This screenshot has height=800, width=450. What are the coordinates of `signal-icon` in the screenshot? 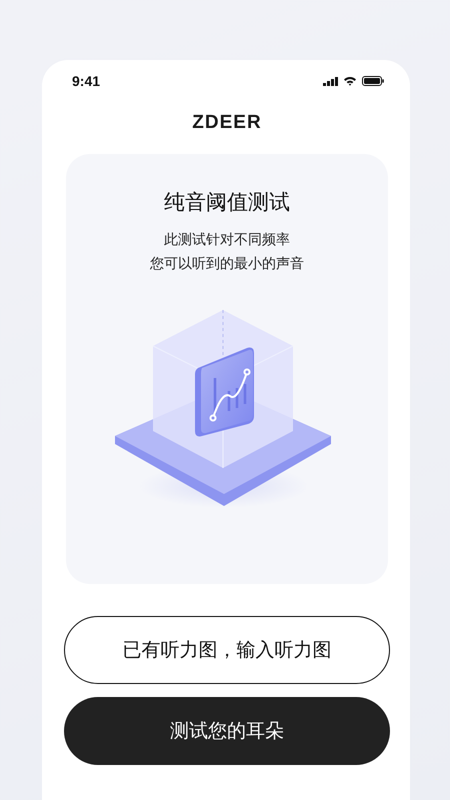 It's located at (330, 81).